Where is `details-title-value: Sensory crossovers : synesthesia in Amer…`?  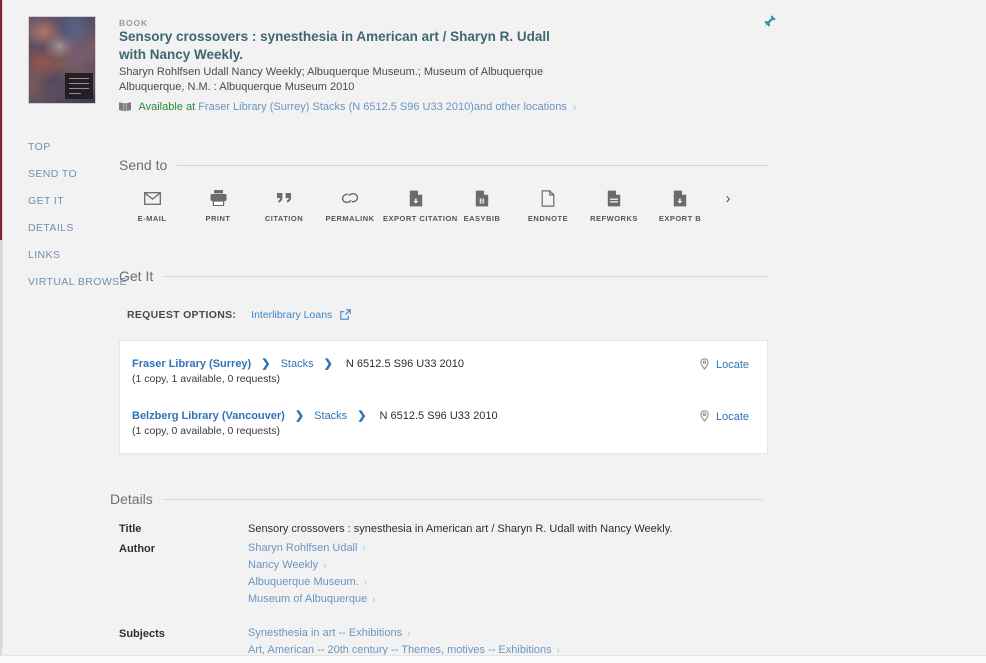 details-title-value: Sensory crossovers : synesthesia in Amer… is located at coordinates (460, 529).